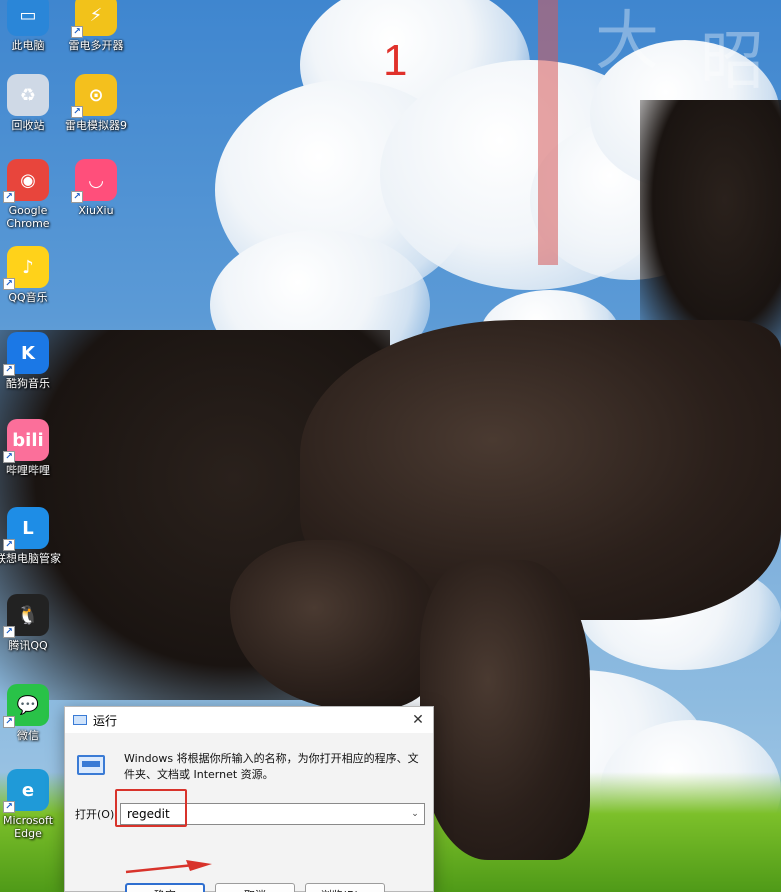 The height and width of the screenshot is (892, 781). What do you see at coordinates (249, 720) in the screenshot?
I see `run-dialog-titlebar: 运行 ✕` at bounding box center [249, 720].